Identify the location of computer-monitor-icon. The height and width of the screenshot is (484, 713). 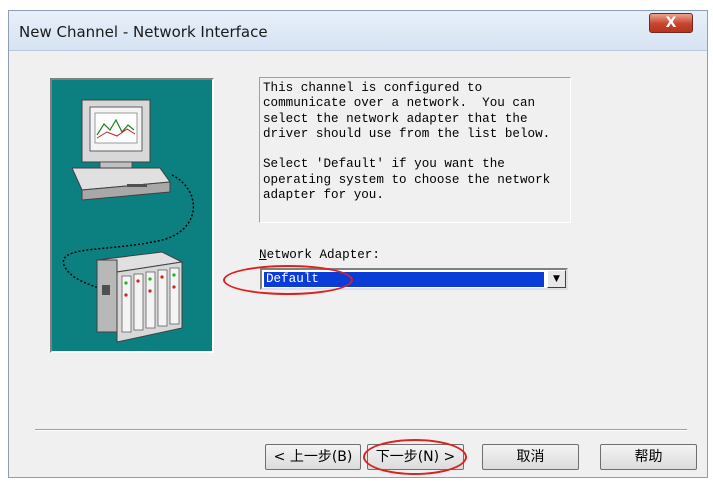
(121, 150).